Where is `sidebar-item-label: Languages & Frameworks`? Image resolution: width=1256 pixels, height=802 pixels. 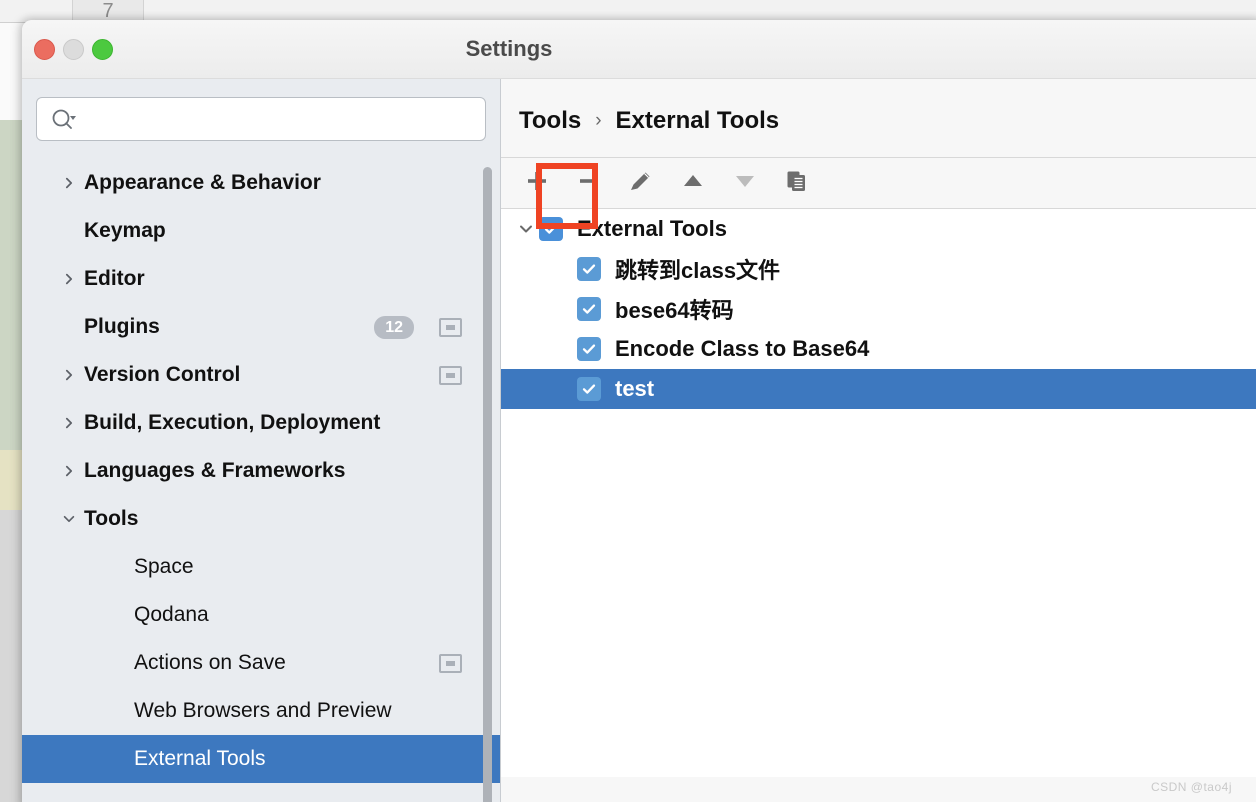
sidebar-item-label: Languages & Frameworks is located at coordinates (215, 470).